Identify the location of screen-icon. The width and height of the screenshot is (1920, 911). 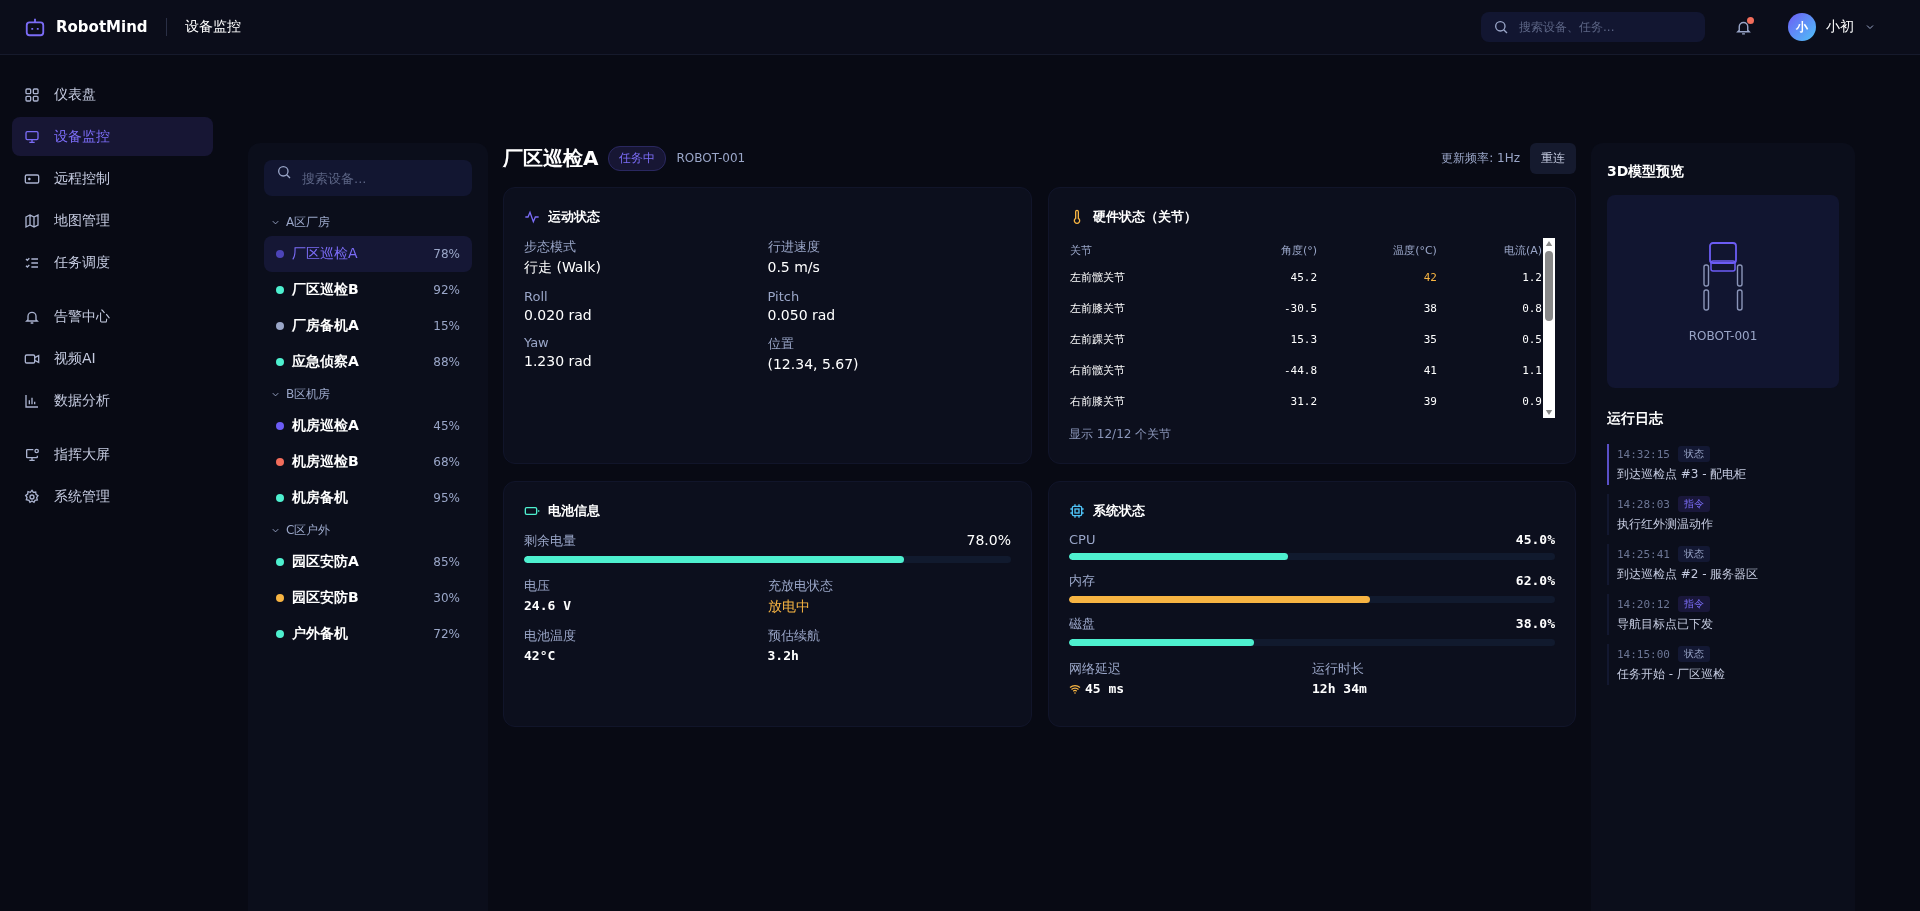
(32, 454).